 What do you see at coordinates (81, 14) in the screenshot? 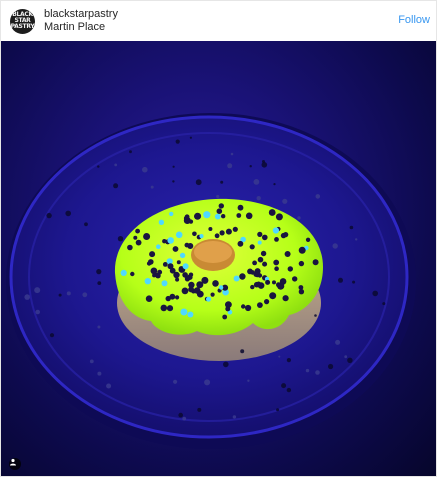
I see `username-link: blackstarpastry` at bounding box center [81, 14].